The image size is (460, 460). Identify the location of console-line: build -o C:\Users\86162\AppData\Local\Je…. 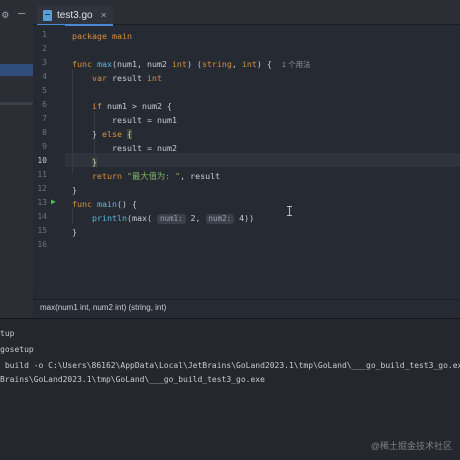
(230, 365).